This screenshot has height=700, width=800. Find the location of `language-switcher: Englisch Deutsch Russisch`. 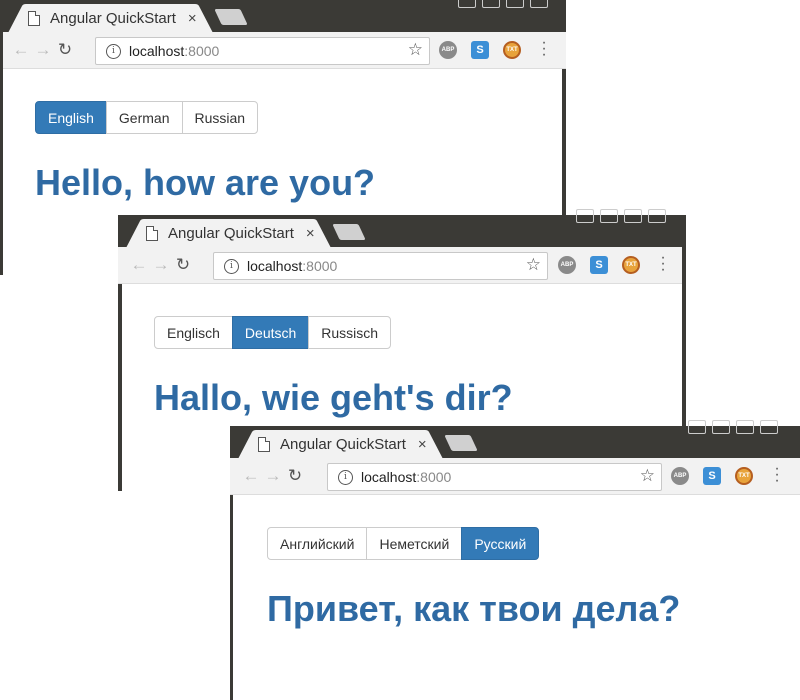

language-switcher: Englisch Deutsch Russisch is located at coordinates (273, 332).